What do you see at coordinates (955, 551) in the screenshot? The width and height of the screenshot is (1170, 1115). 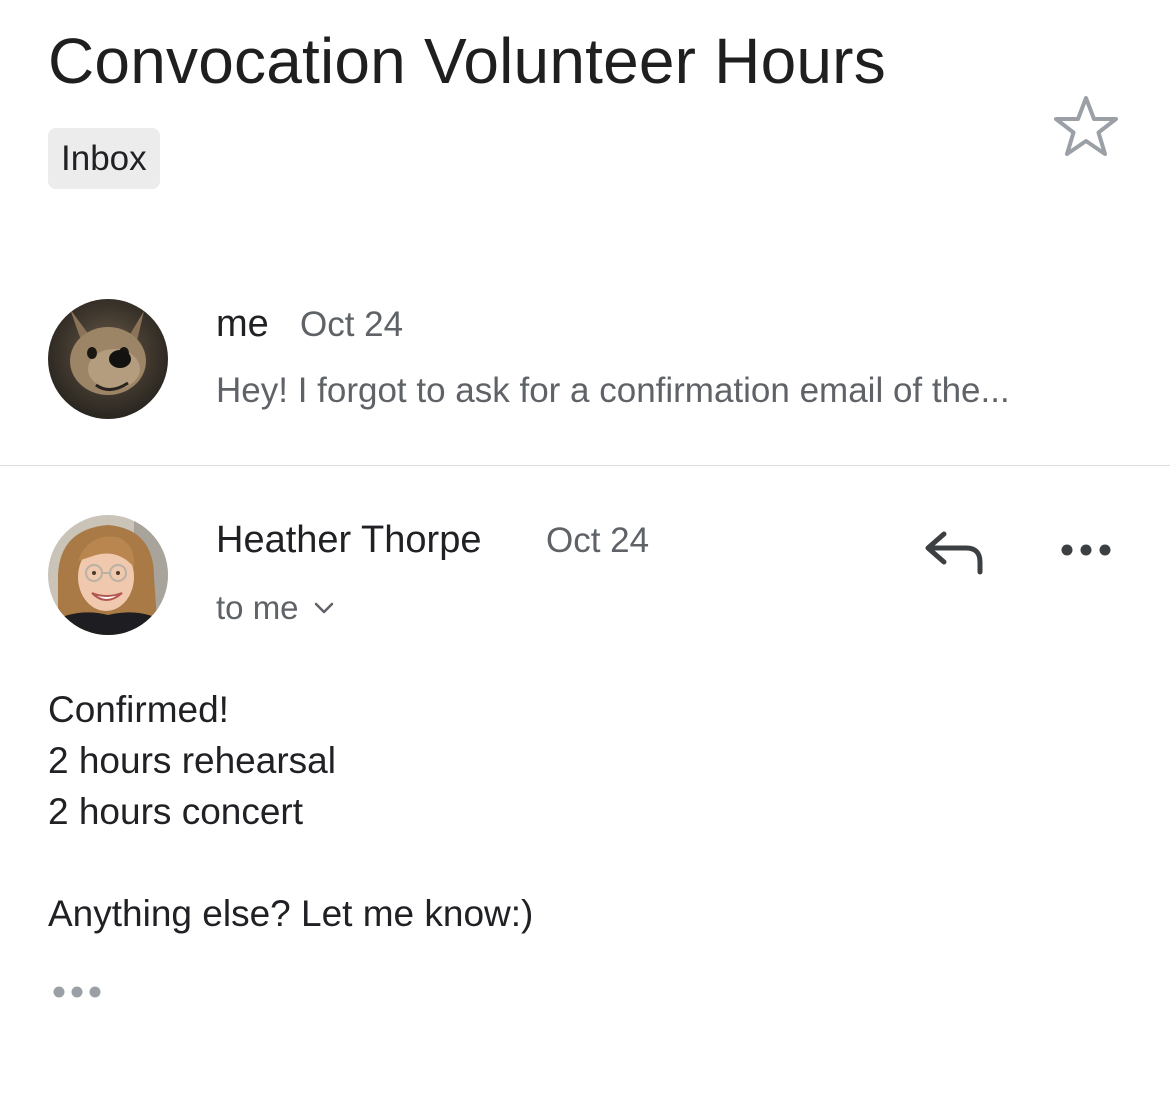 I see `reply-icon` at bounding box center [955, 551].